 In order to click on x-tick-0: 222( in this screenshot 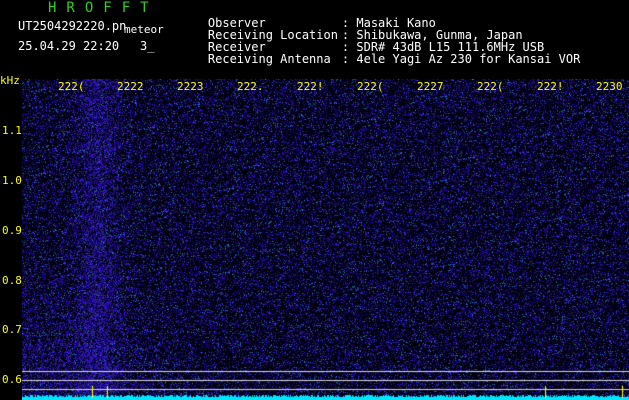, I will do `click(71, 86)`.